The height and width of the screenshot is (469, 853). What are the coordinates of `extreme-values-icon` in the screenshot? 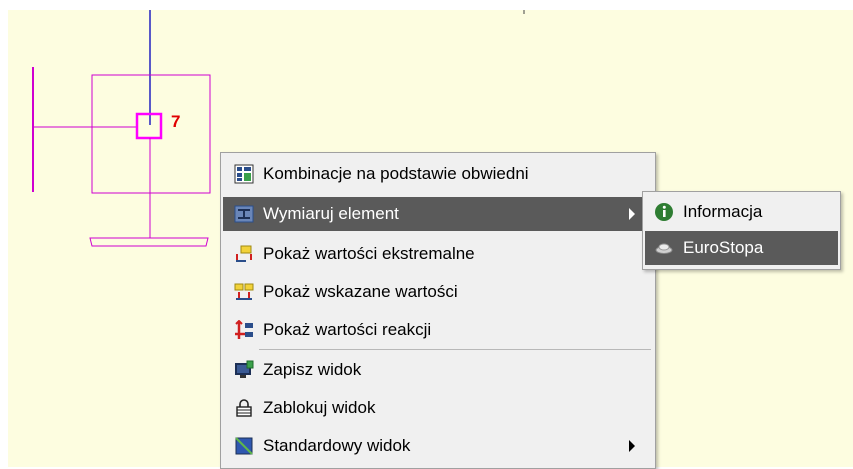 It's located at (244, 254).